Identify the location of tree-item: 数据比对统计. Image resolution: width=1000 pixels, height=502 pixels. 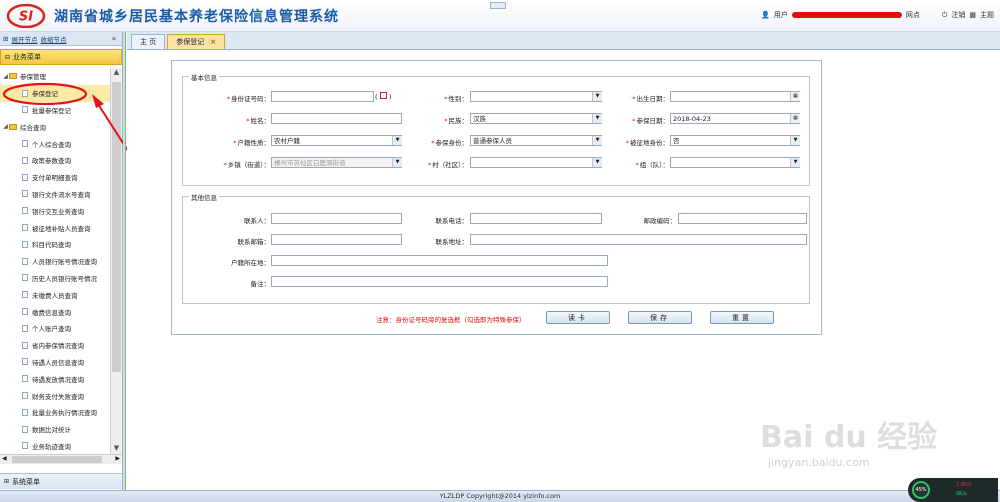
(55, 429).